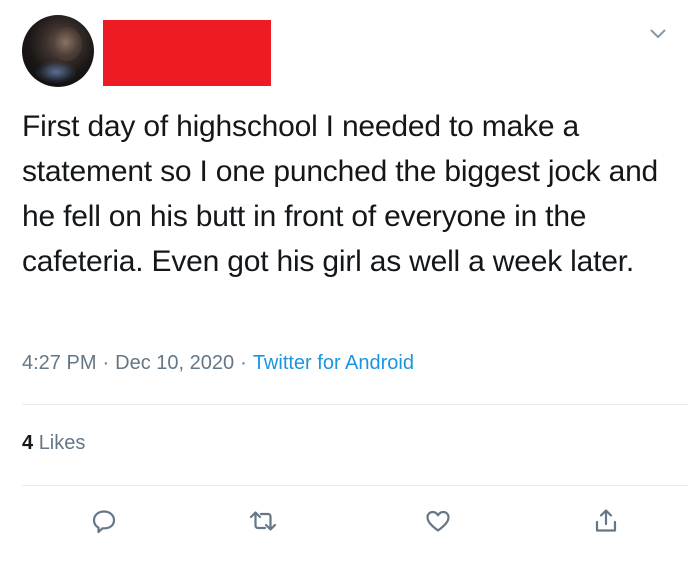  I want to click on chevron-down-icon, so click(658, 34).